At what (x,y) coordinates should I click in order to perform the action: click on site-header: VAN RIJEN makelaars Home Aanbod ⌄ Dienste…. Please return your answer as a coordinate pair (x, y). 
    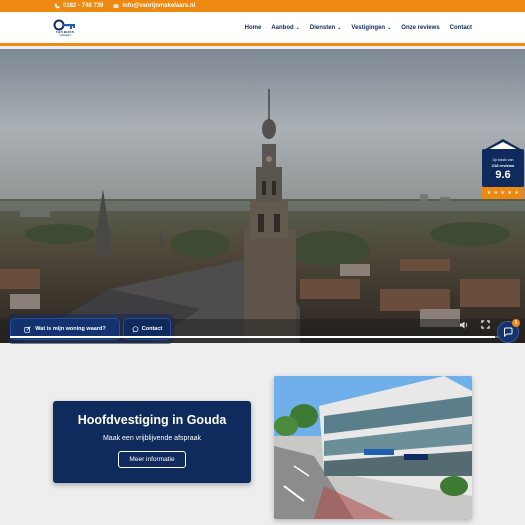
    Looking at the image, I should click on (262, 29).